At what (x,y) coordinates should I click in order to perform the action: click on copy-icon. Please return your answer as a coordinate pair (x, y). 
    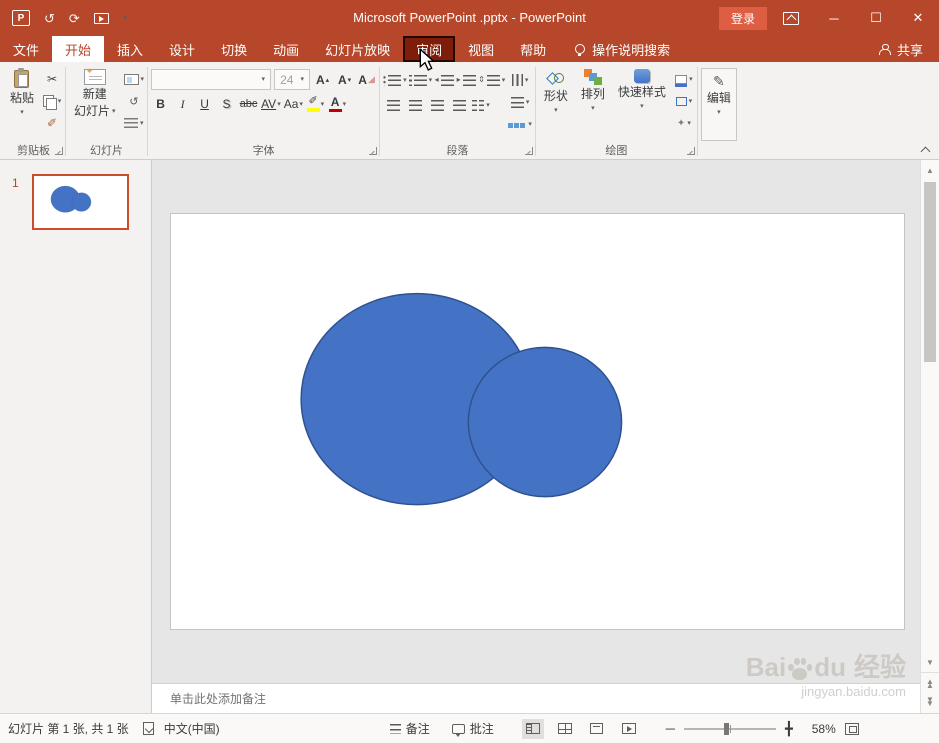
    Looking at the image, I should click on (49, 102).